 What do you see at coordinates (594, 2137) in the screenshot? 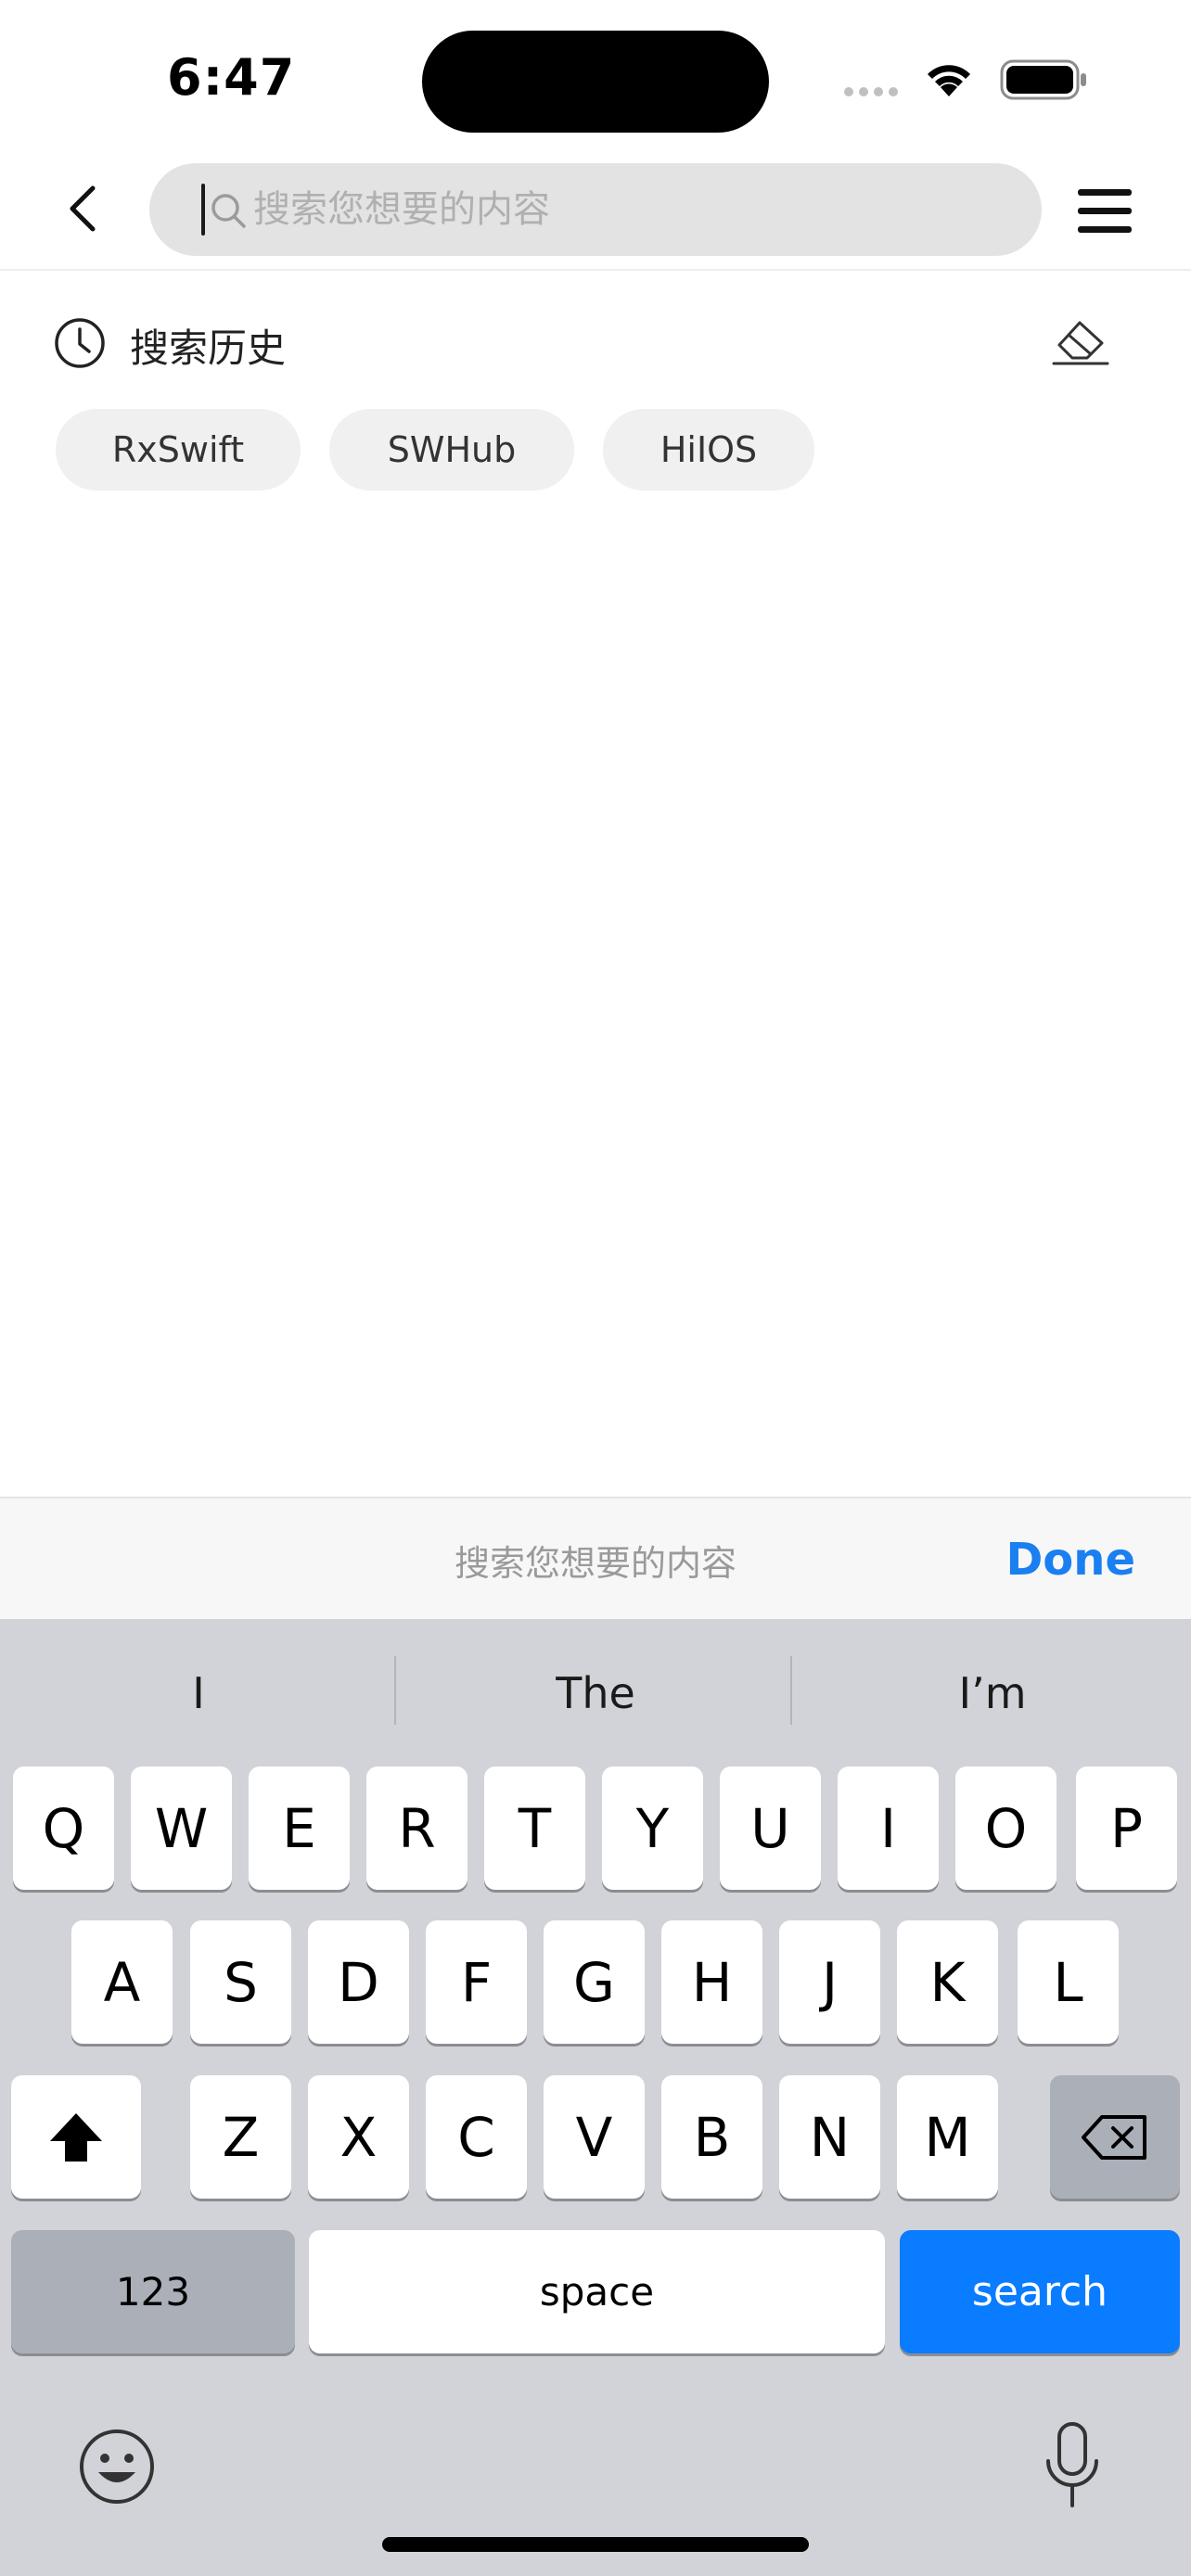
I see `key-v: V` at bounding box center [594, 2137].